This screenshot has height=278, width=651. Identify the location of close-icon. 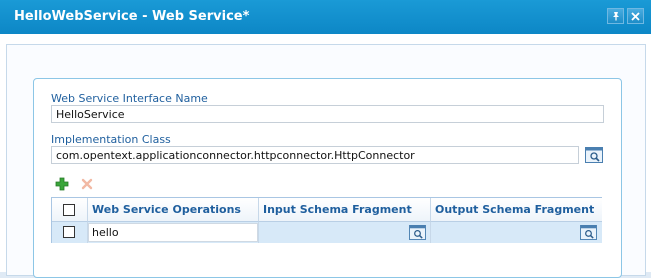
(635, 16).